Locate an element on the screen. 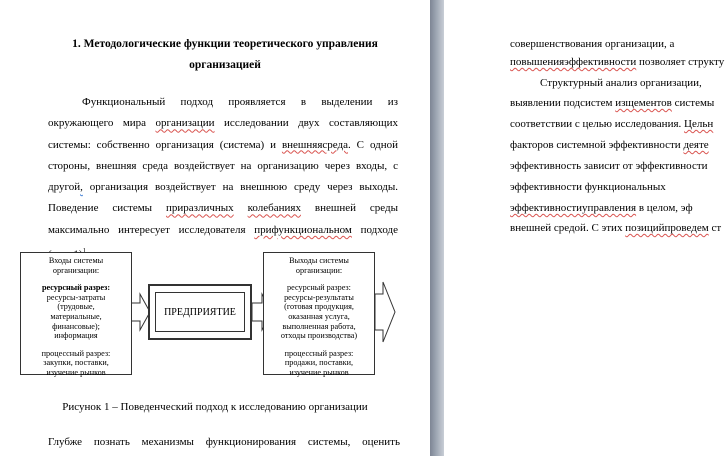 The image size is (726, 456). page-gap is located at coordinates (437, 228).